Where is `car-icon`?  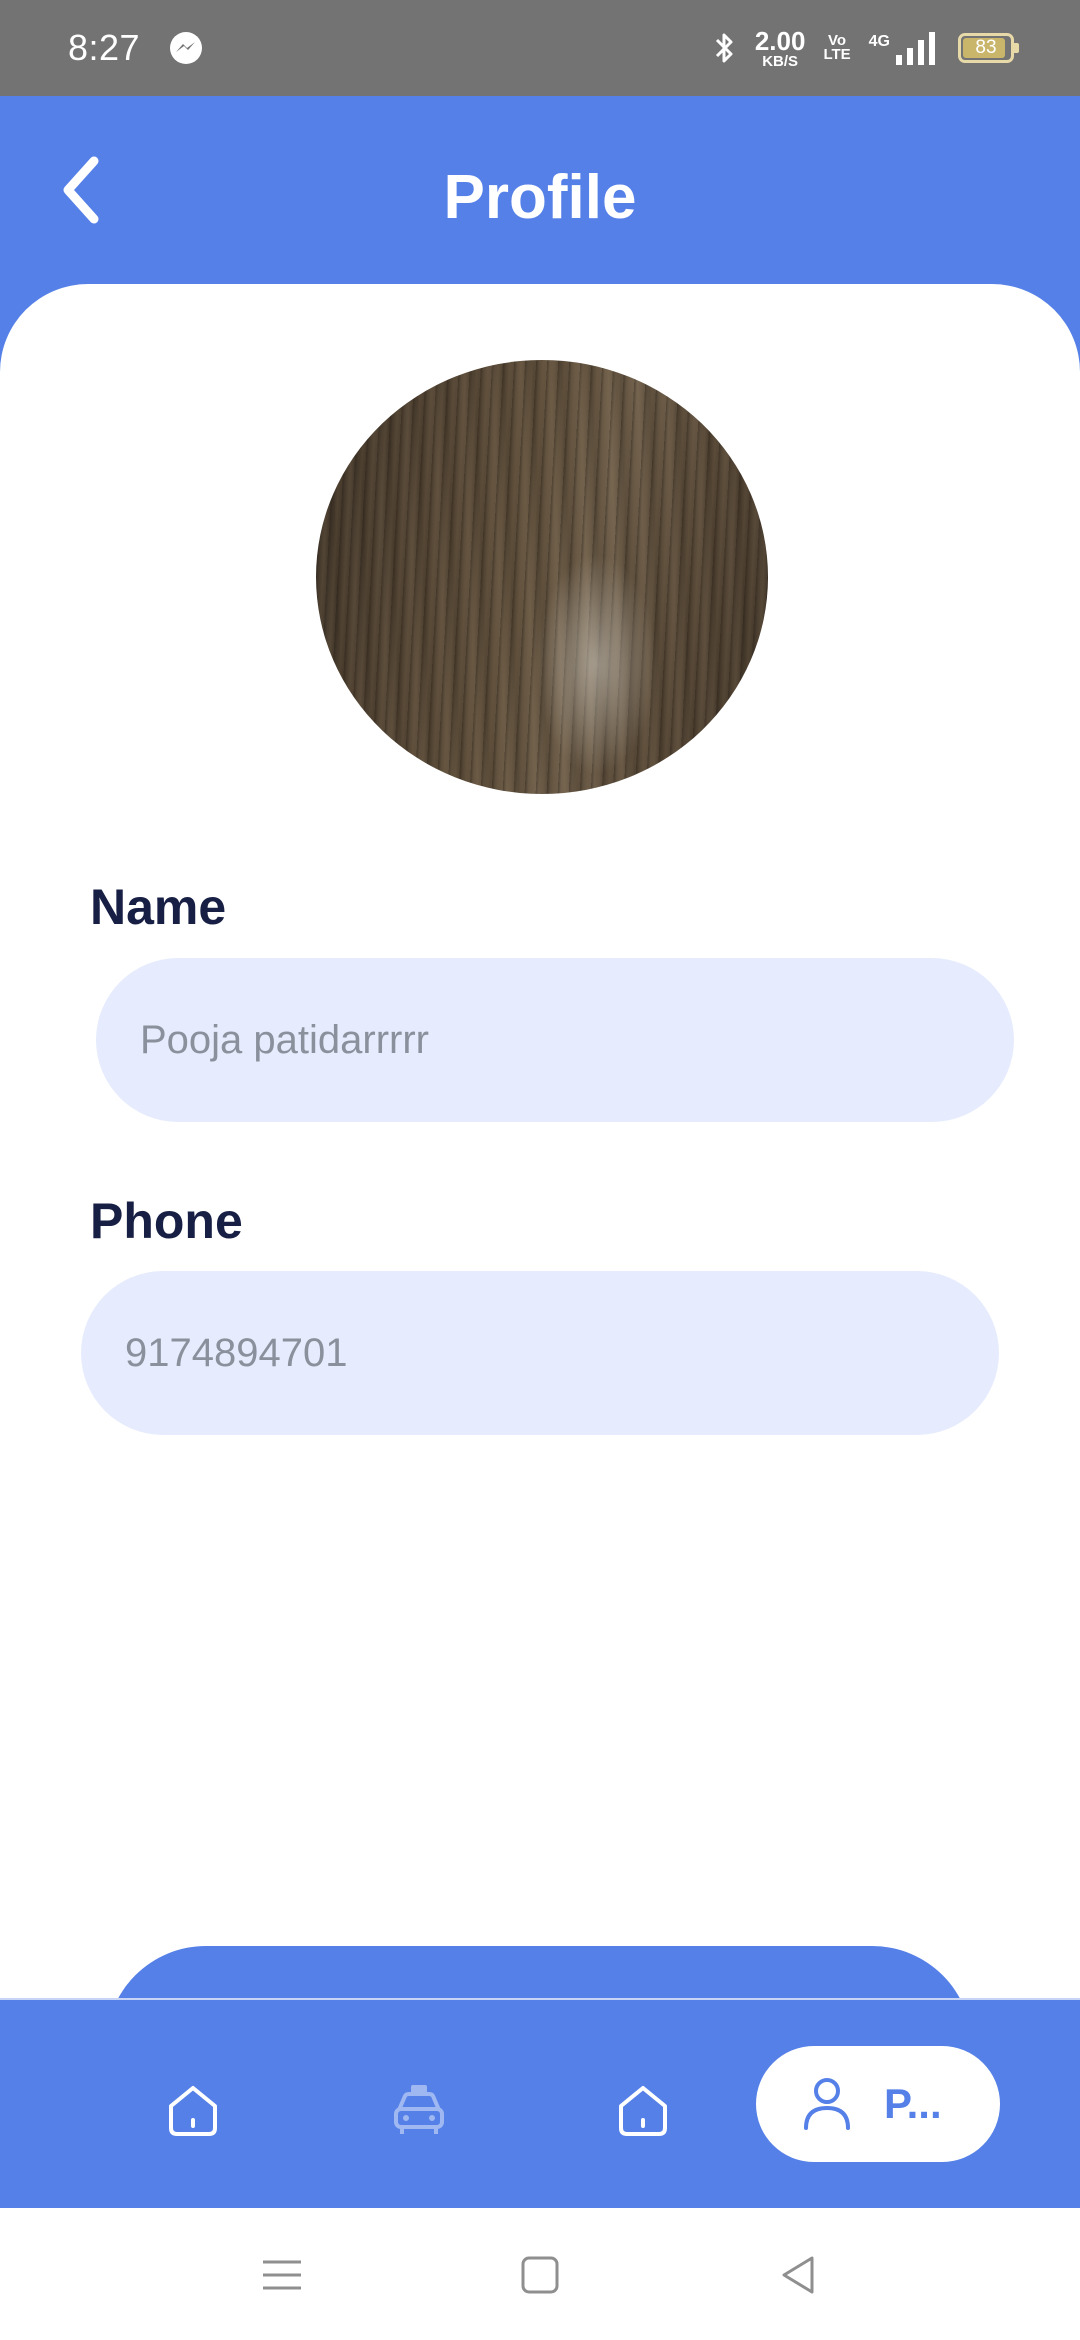 car-icon is located at coordinates (419, 2109).